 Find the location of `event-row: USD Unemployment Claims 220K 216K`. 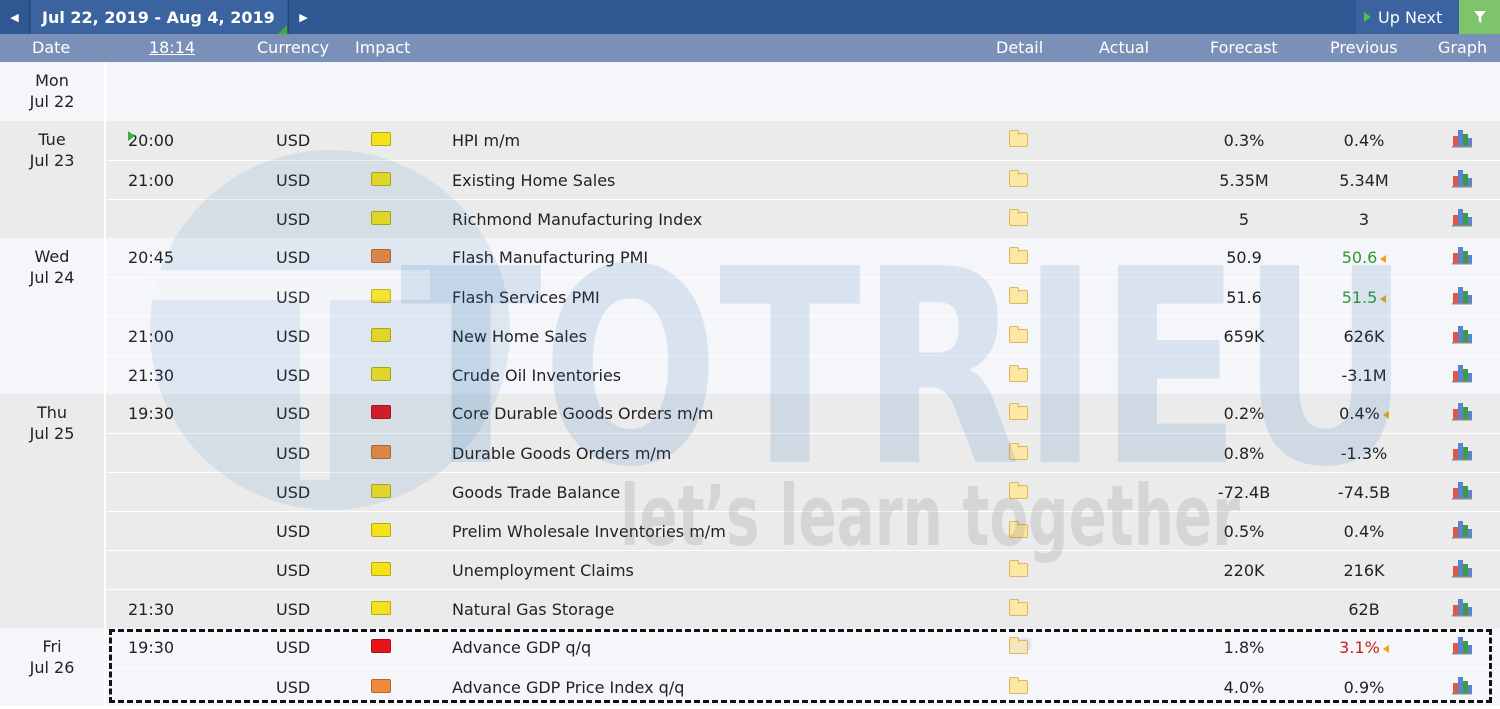

event-row: USD Unemployment Claims 220K 216K is located at coordinates (803, 569).